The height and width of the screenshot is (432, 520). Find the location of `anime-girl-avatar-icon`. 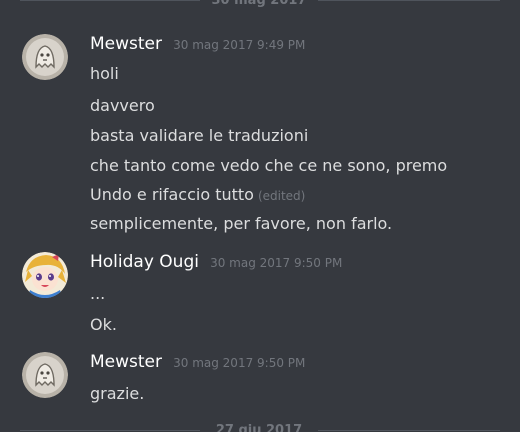

anime-girl-avatar-icon is located at coordinates (45, 275).